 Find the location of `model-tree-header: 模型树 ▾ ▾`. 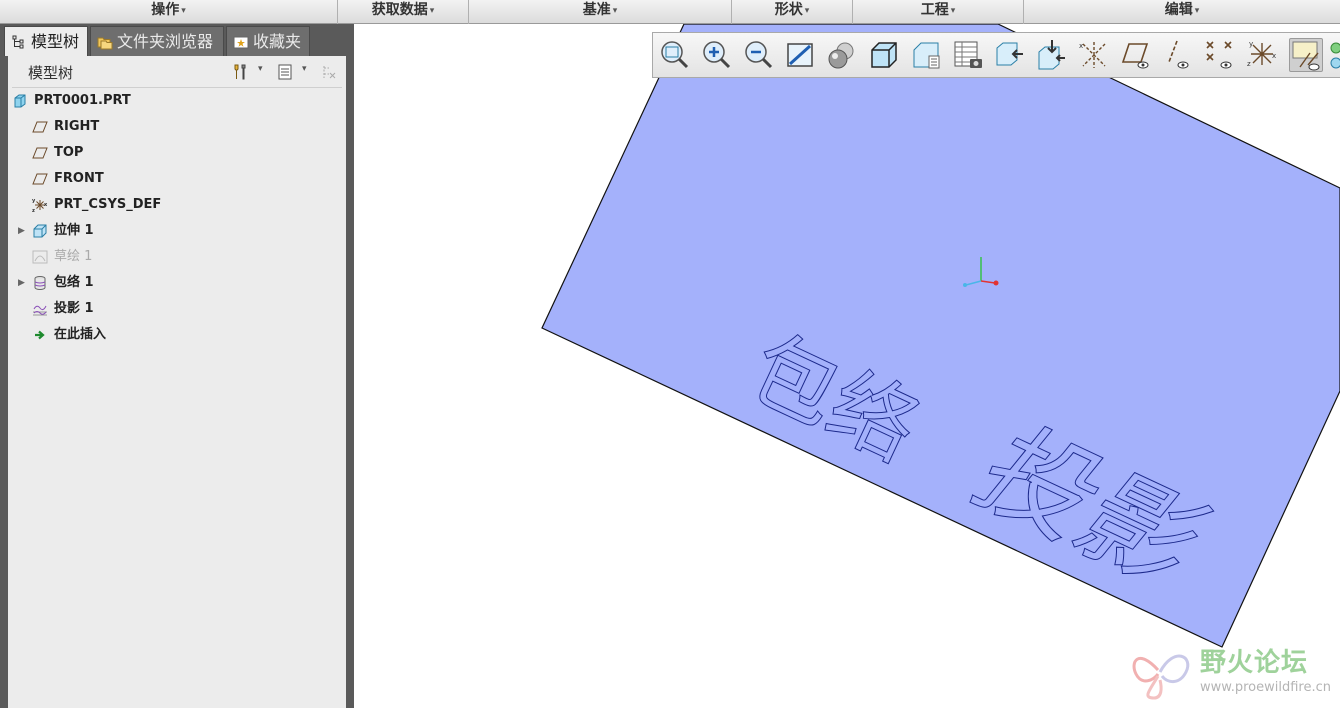

model-tree-header: 模型树 ▾ ▾ is located at coordinates (177, 71).